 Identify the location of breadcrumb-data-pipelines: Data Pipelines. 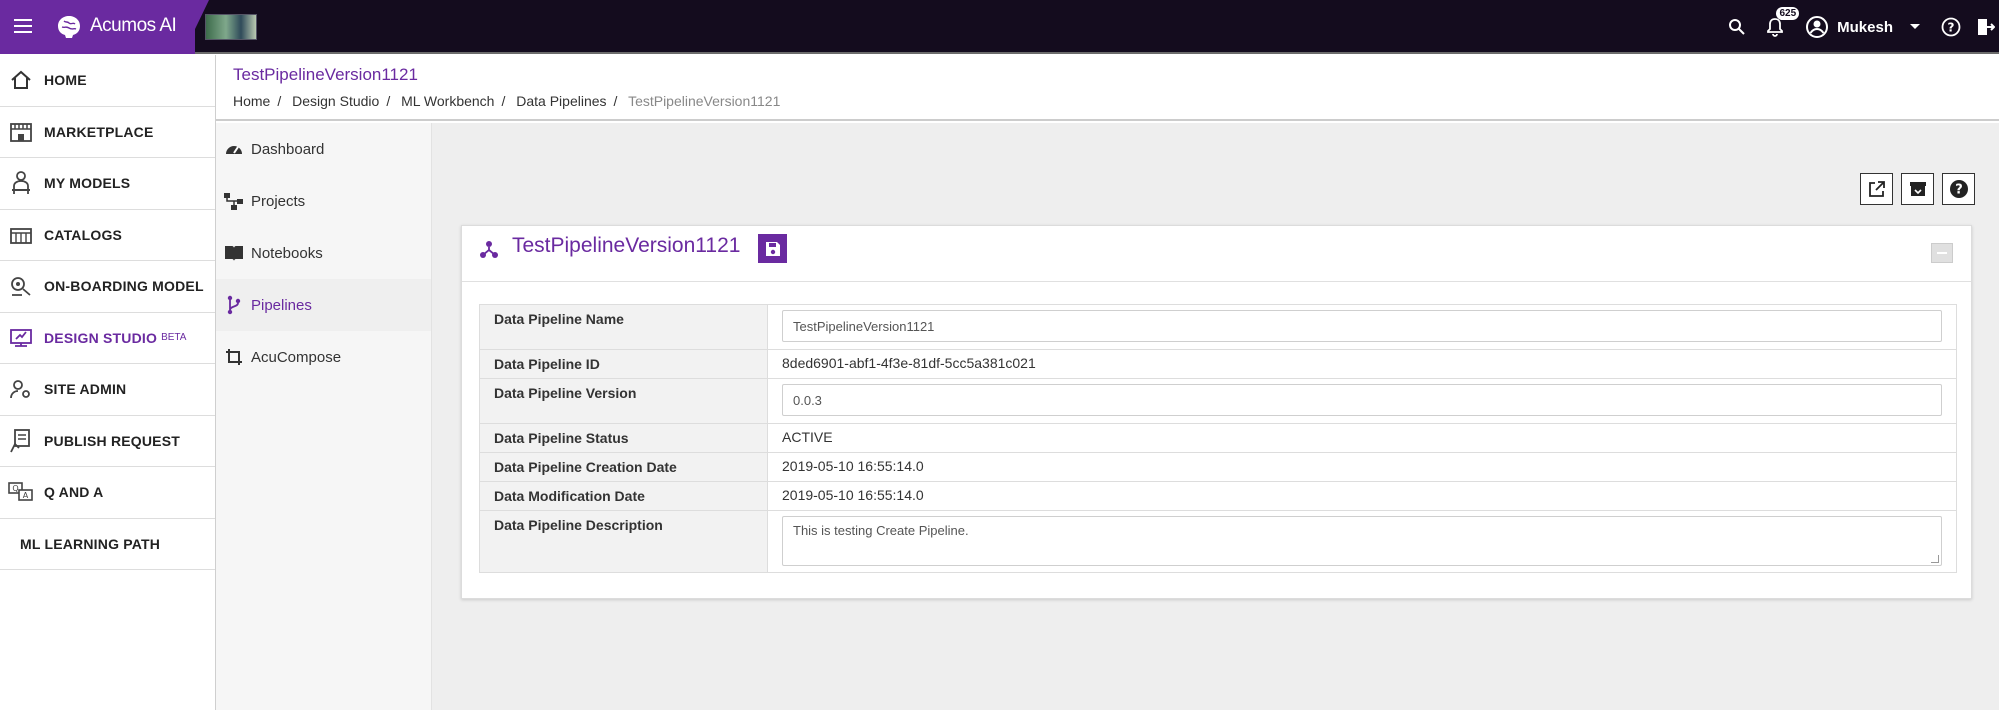
(561, 101).